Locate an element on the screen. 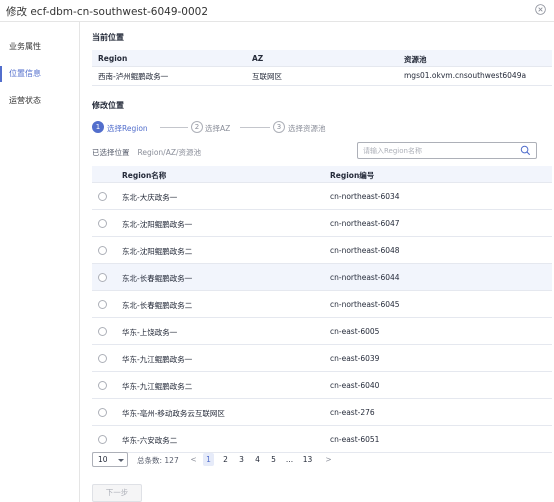  sidebar-item-label: 运营状态 is located at coordinates (25, 100).